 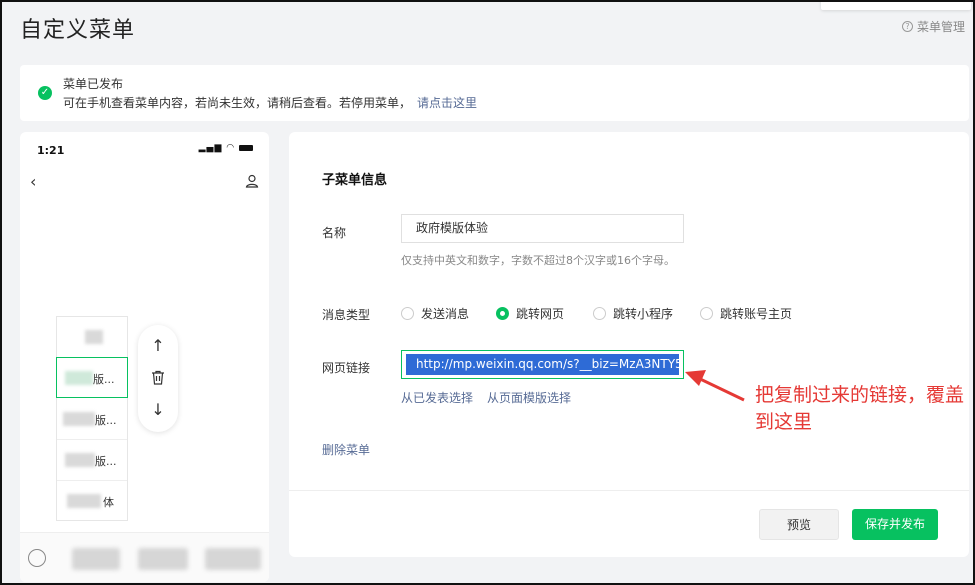 I want to click on pick-from-published-link: 从已发表选择, so click(x=437, y=397).